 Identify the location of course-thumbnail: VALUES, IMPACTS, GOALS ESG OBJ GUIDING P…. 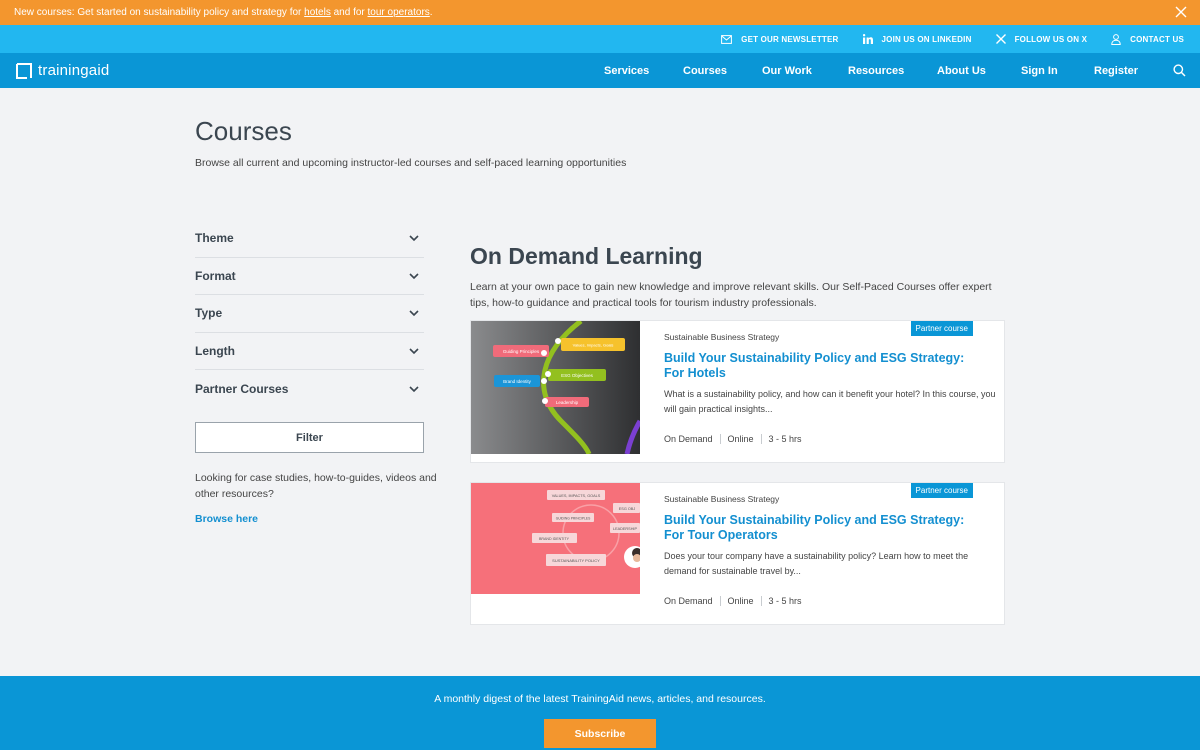
(555, 538).